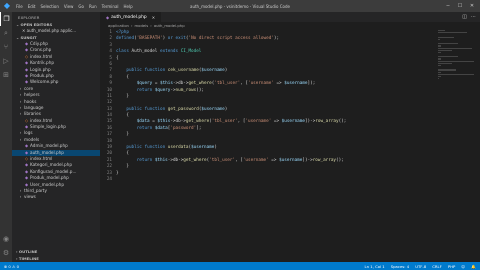 The height and width of the screenshot is (270, 480). What do you see at coordinates (30, 197) in the screenshot?
I see `tree-item-label: views` at bounding box center [30, 197].